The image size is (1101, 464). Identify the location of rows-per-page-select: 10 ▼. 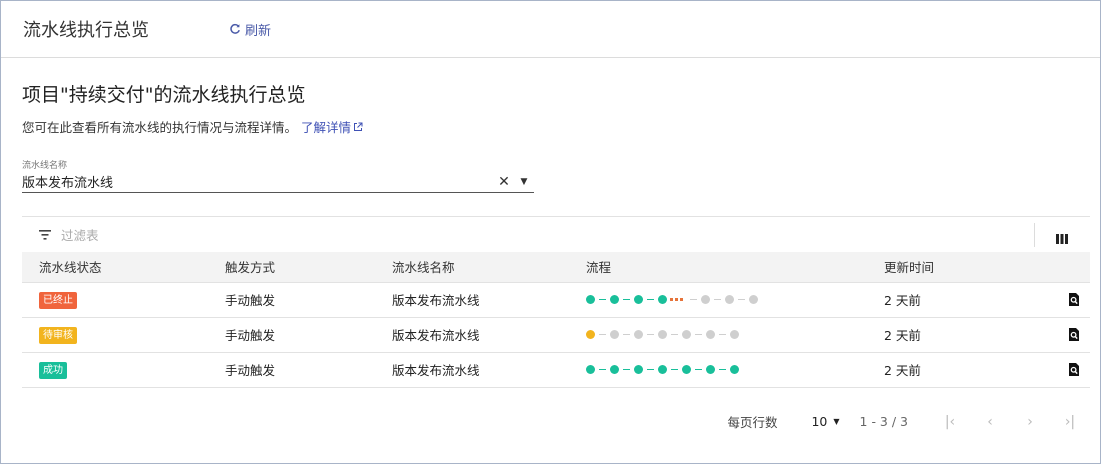
(825, 421).